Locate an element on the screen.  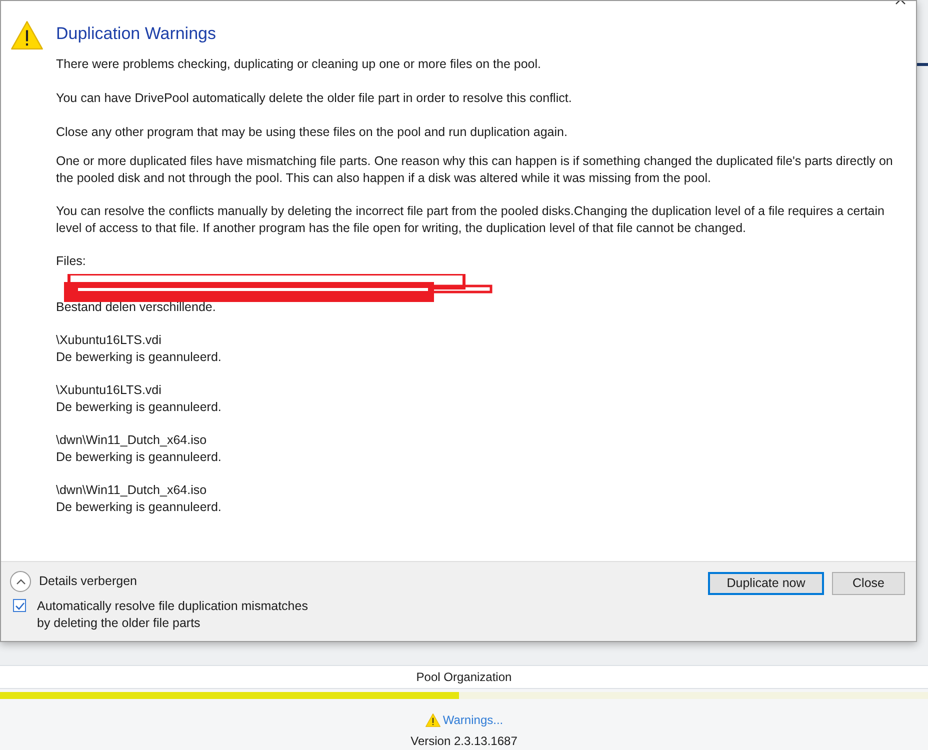
details-toggle-label: Details verbergen is located at coordinates (88, 581).